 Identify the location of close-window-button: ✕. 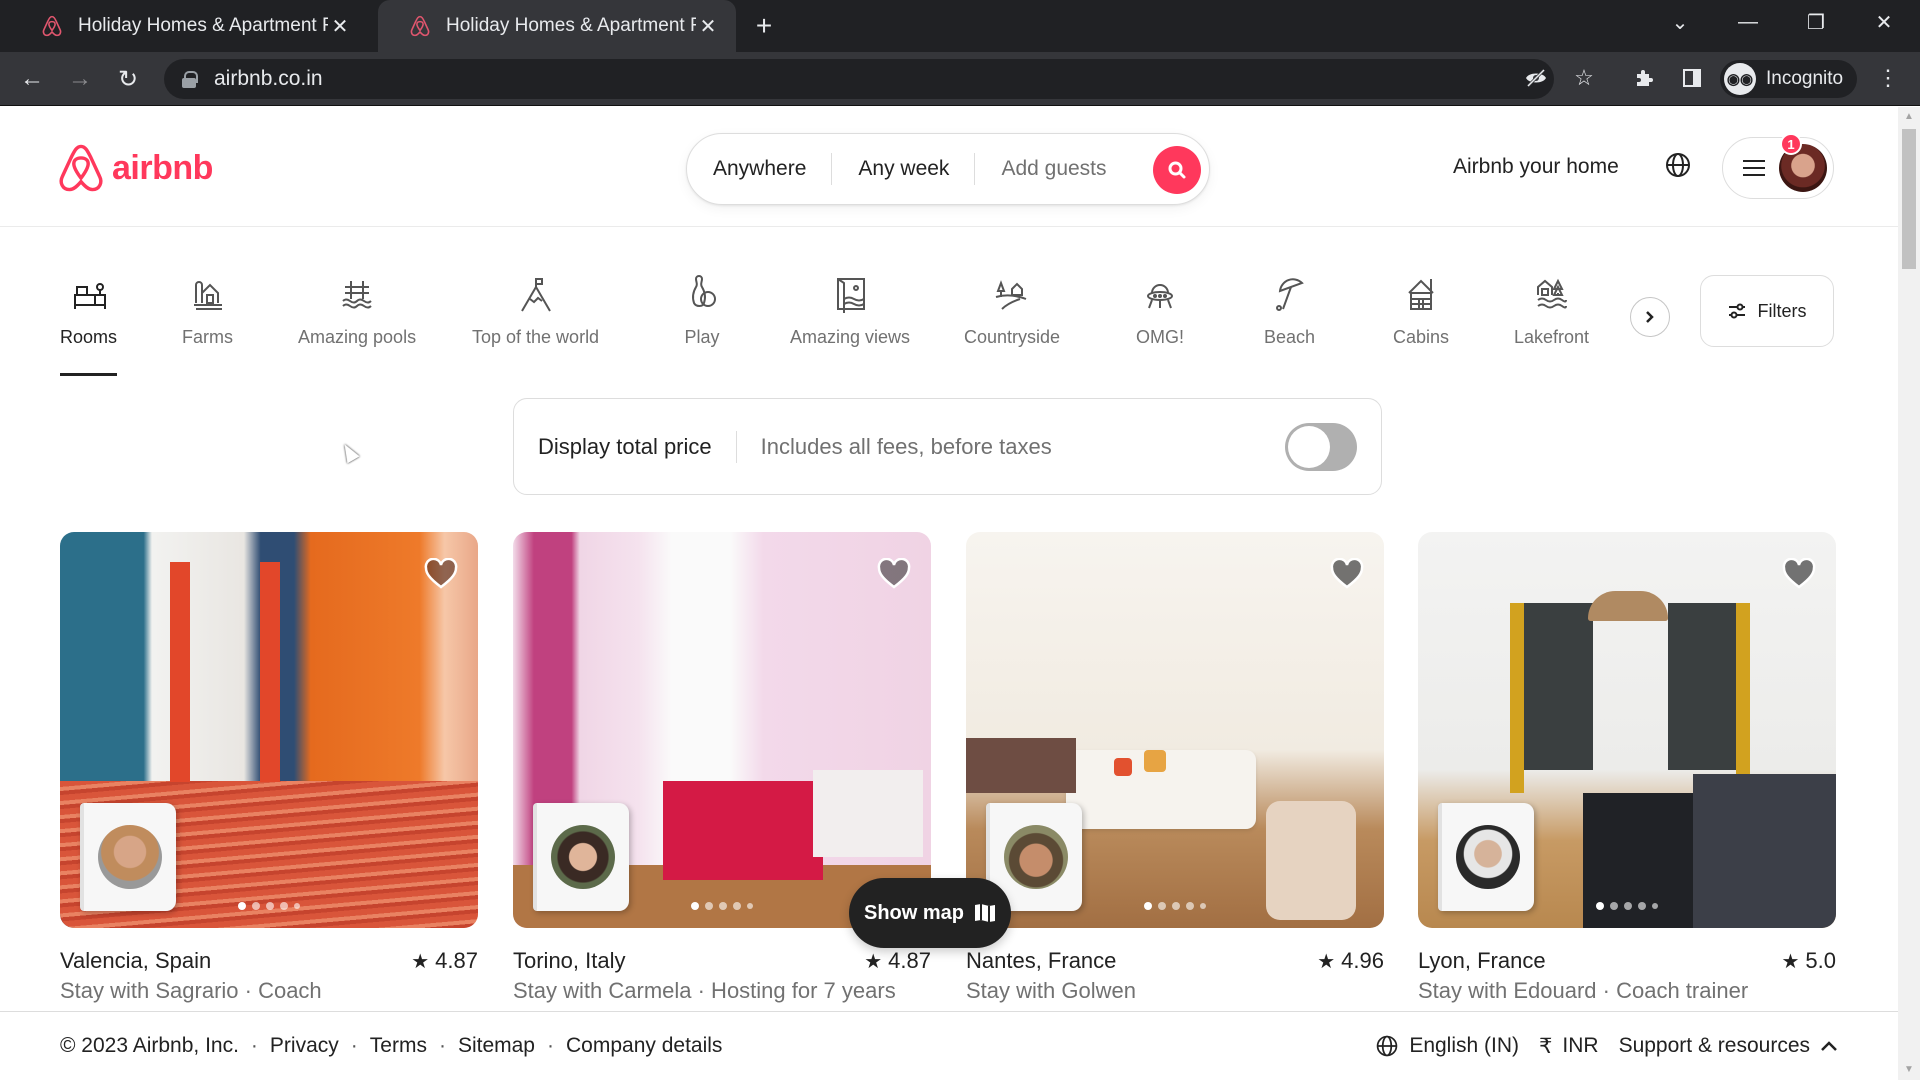
(1884, 22).